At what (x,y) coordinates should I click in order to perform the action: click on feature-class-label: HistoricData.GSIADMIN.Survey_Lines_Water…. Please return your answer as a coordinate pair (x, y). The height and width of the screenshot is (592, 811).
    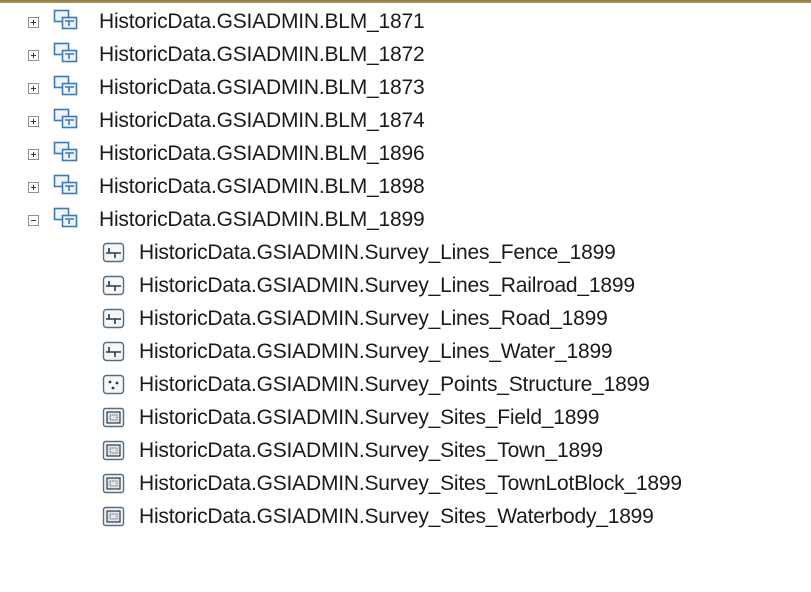
    Looking at the image, I should click on (376, 352).